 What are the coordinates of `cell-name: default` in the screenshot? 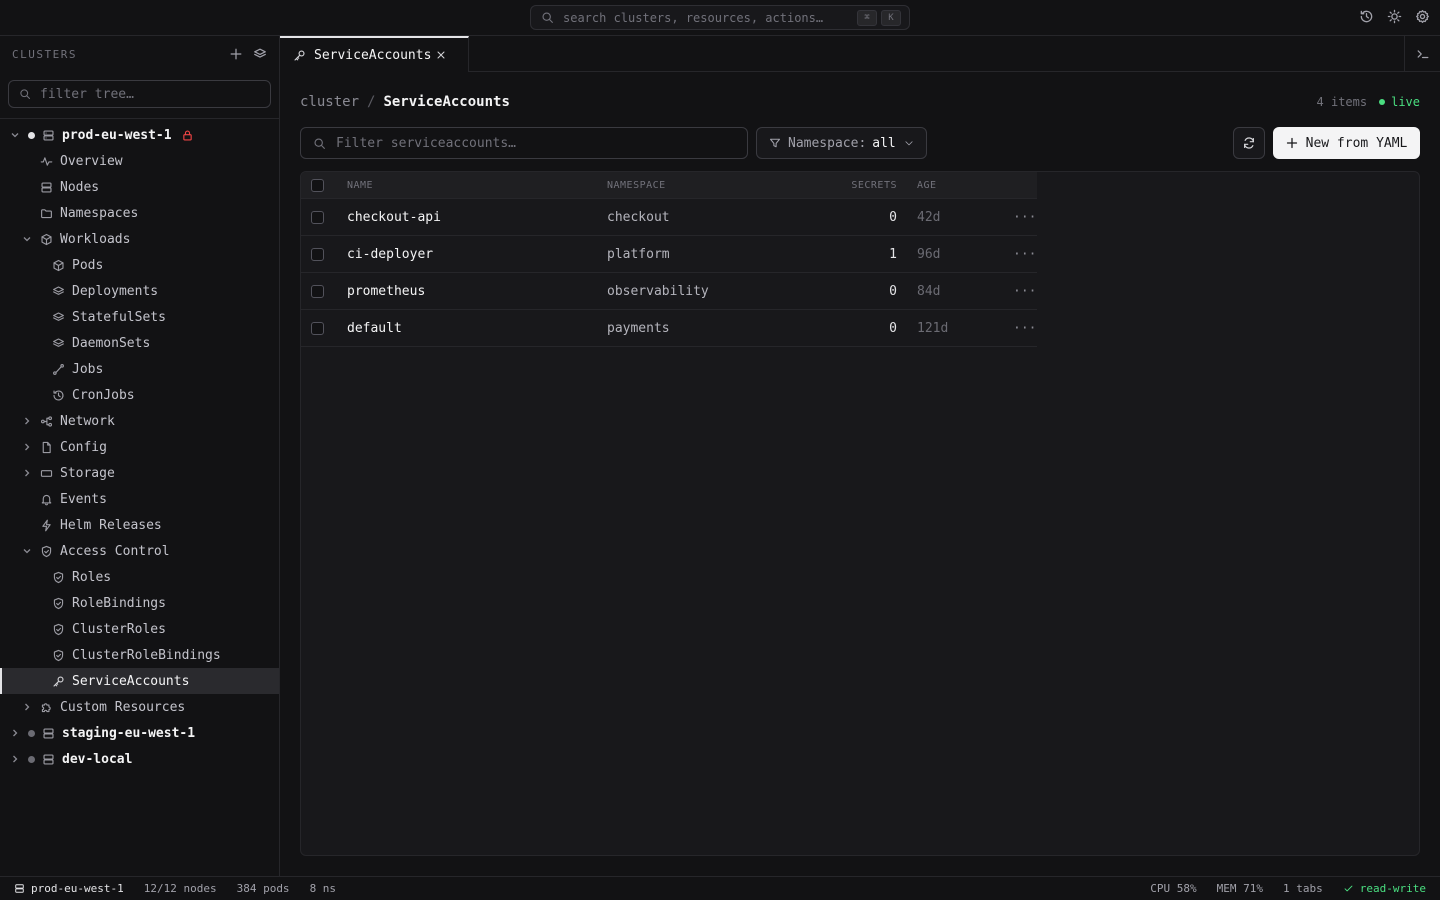 It's located at (374, 328).